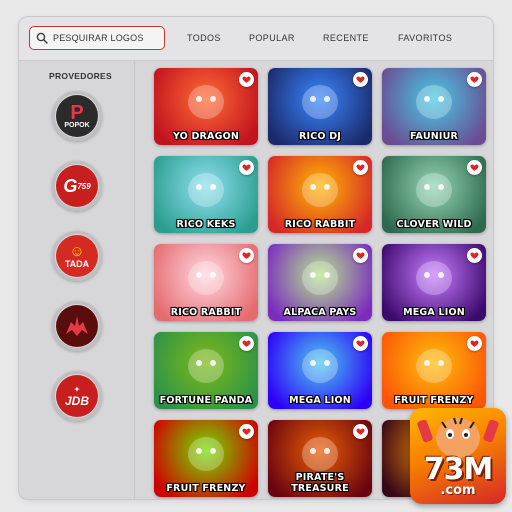  What do you see at coordinates (346, 38) in the screenshot?
I see `tab-recente: RECENTE` at bounding box center [346, 38].